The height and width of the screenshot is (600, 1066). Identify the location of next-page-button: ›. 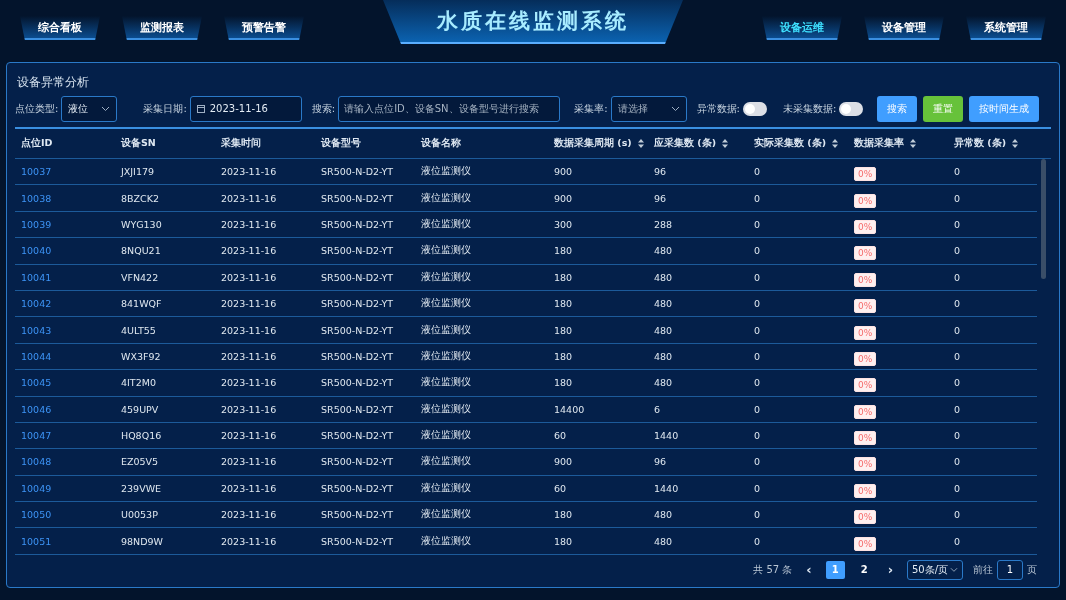
(890, 570).